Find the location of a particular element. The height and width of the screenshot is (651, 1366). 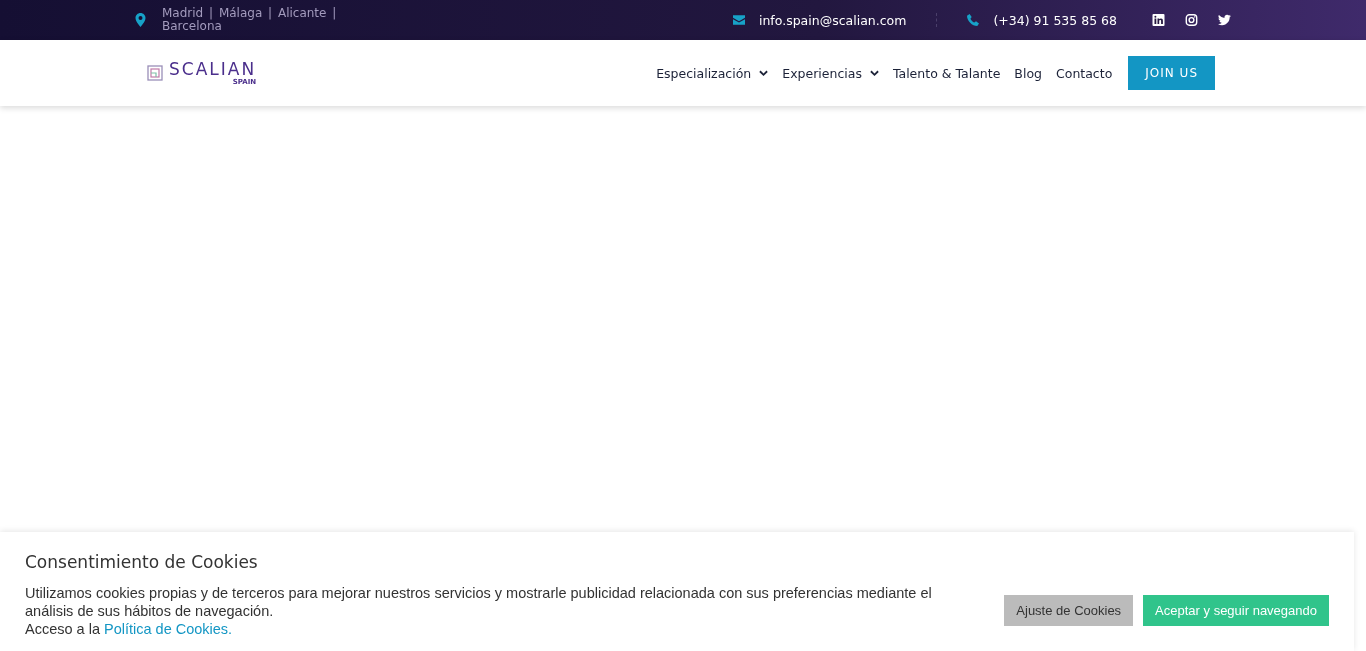

phone-icon is located at coordinates (973, 20).